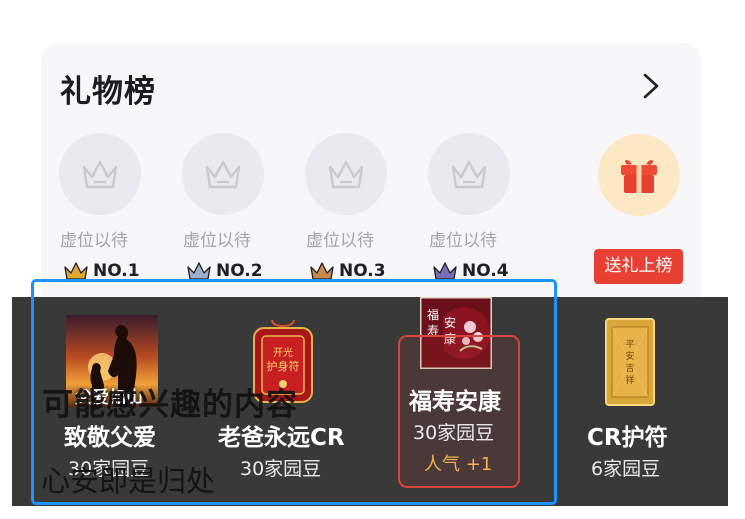 The height and width of the screenshot is (519, 745). What do you see at coordinates (638, 266) in the screenshot?
I see `send-gift-button: 送礼上榜` at bounding box center [638, 266].